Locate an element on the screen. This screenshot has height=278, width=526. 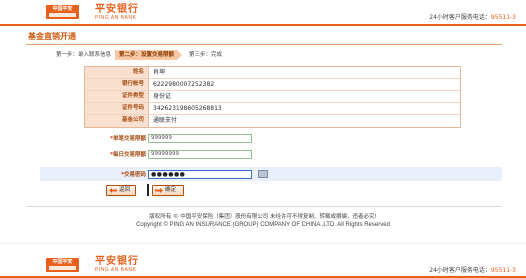
table-row: 证件号码 342623198605268813 is located at coordinates (272, 109).